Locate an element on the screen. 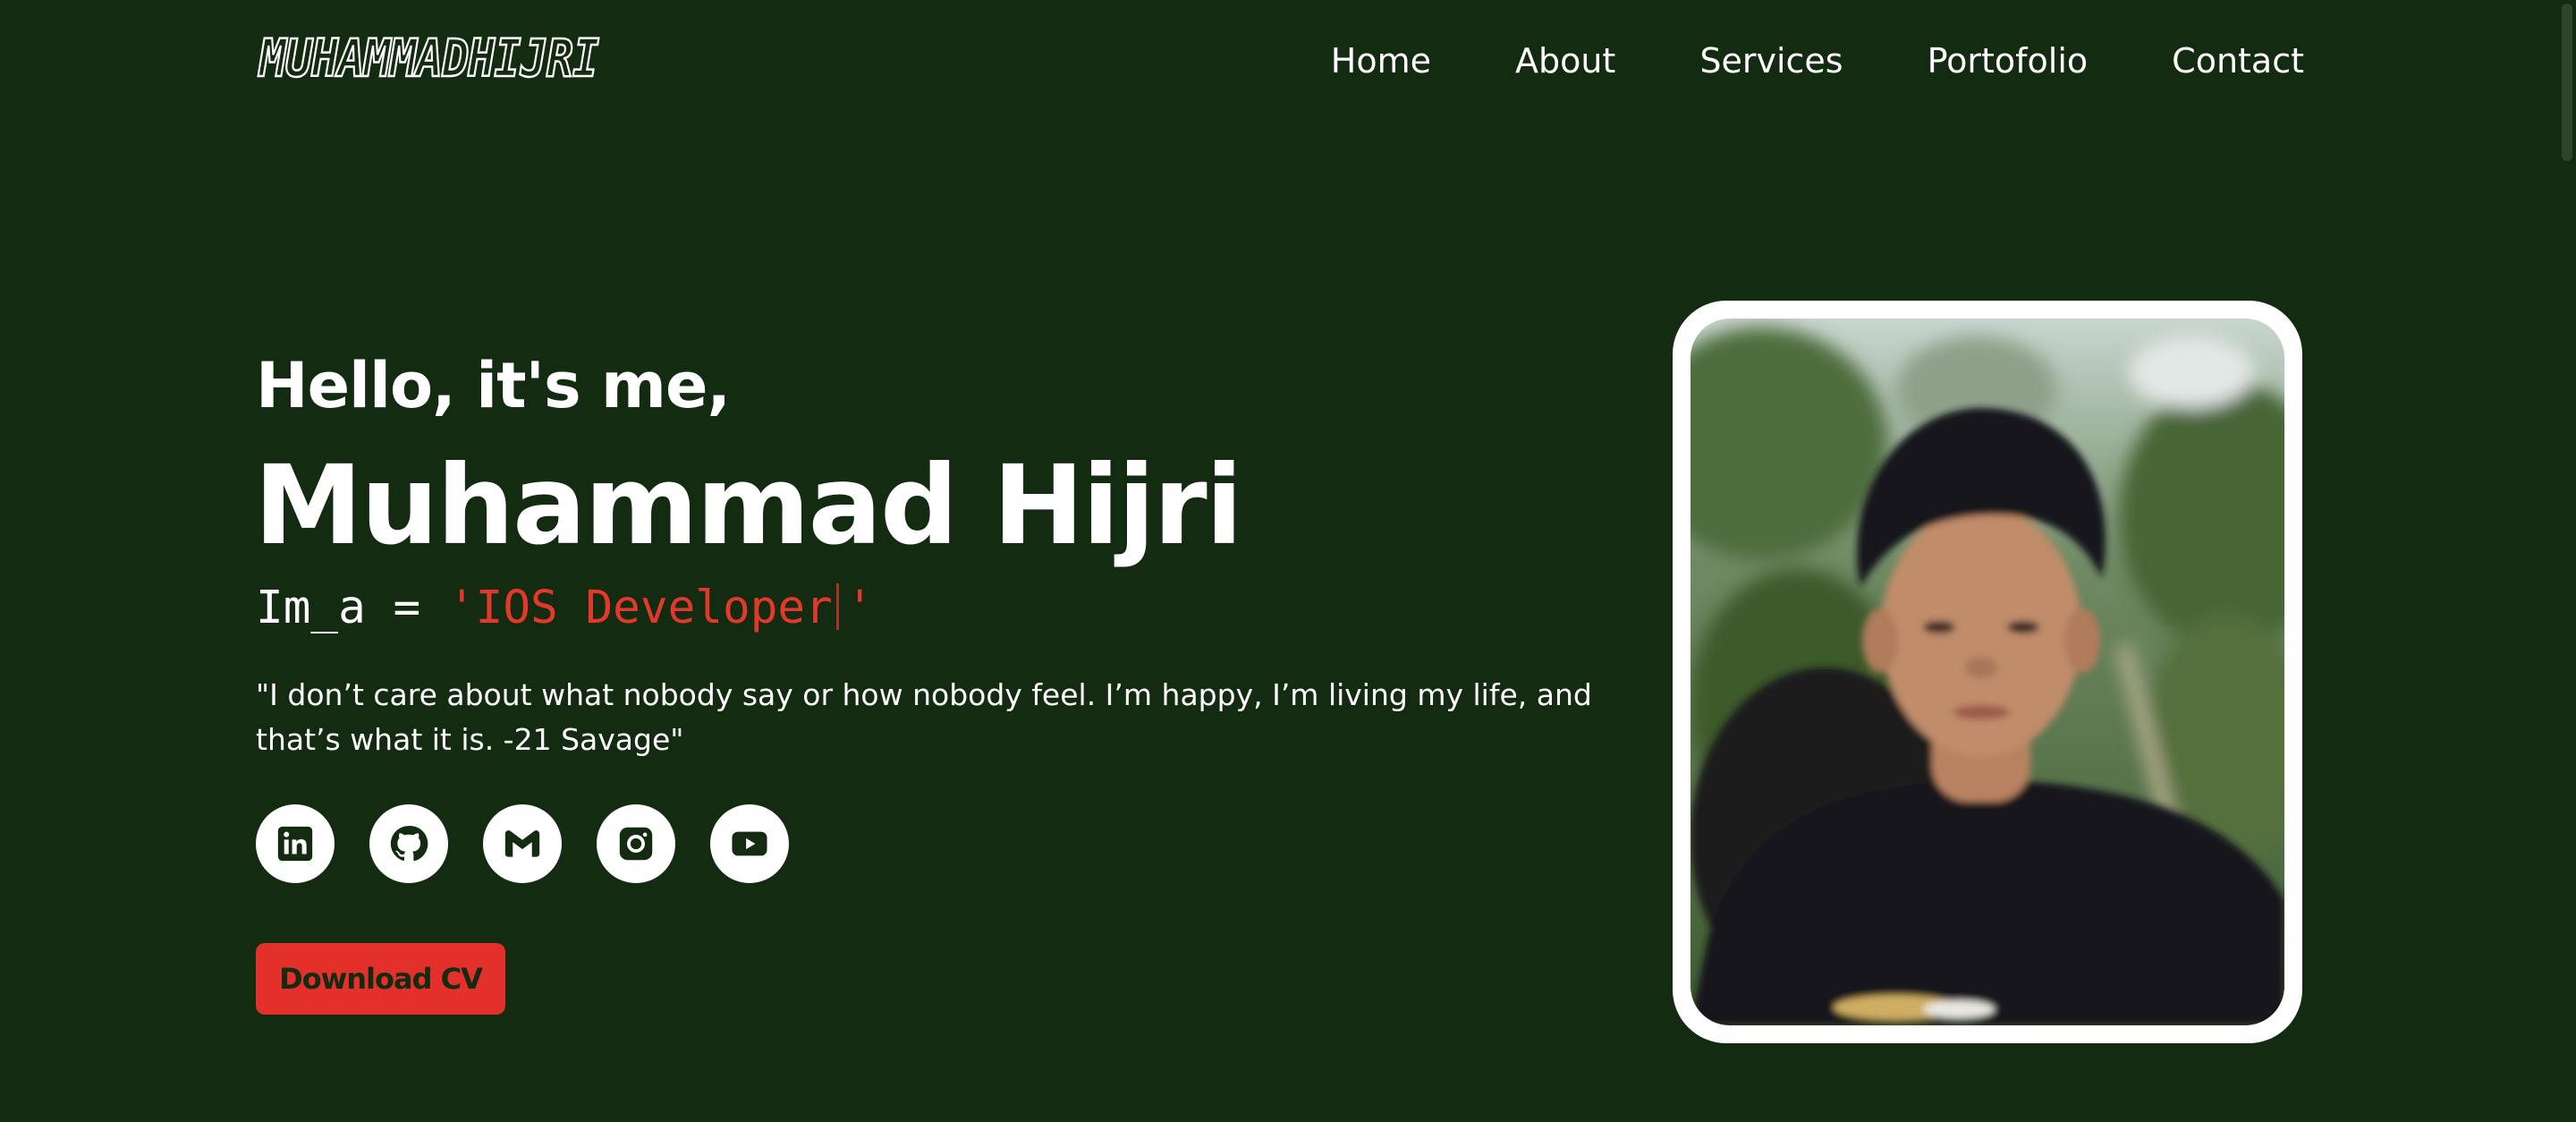 This screenshot has width=2576, height=1122. code-prefix: Im_a = is located at coordinates (352, 608).